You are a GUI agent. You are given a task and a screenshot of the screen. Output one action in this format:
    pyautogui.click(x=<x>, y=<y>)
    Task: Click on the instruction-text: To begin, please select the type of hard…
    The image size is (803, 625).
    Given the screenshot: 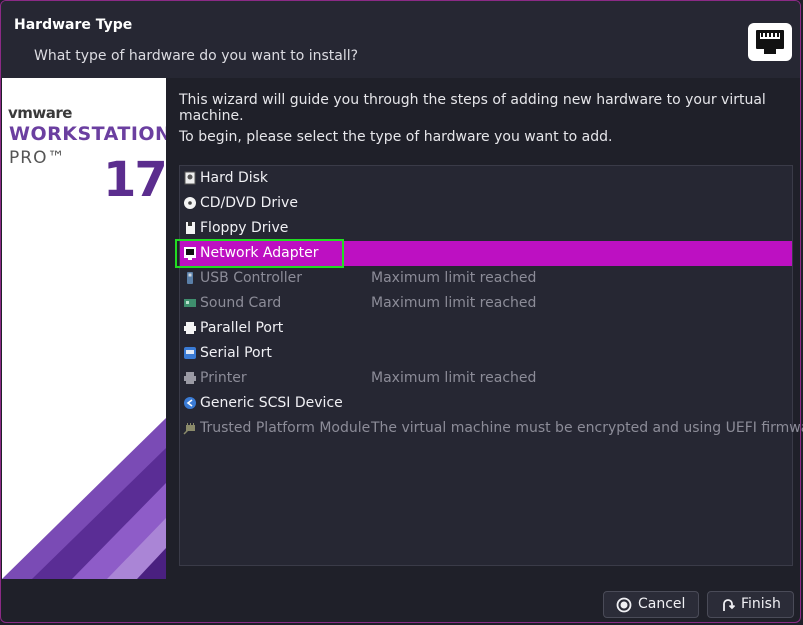 What is the action you would take?
    pyautogui.click(x=396, y=137)
    